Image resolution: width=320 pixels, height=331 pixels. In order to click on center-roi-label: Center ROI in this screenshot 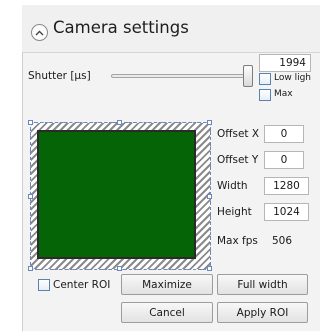, I will do `click(82, 285)`.